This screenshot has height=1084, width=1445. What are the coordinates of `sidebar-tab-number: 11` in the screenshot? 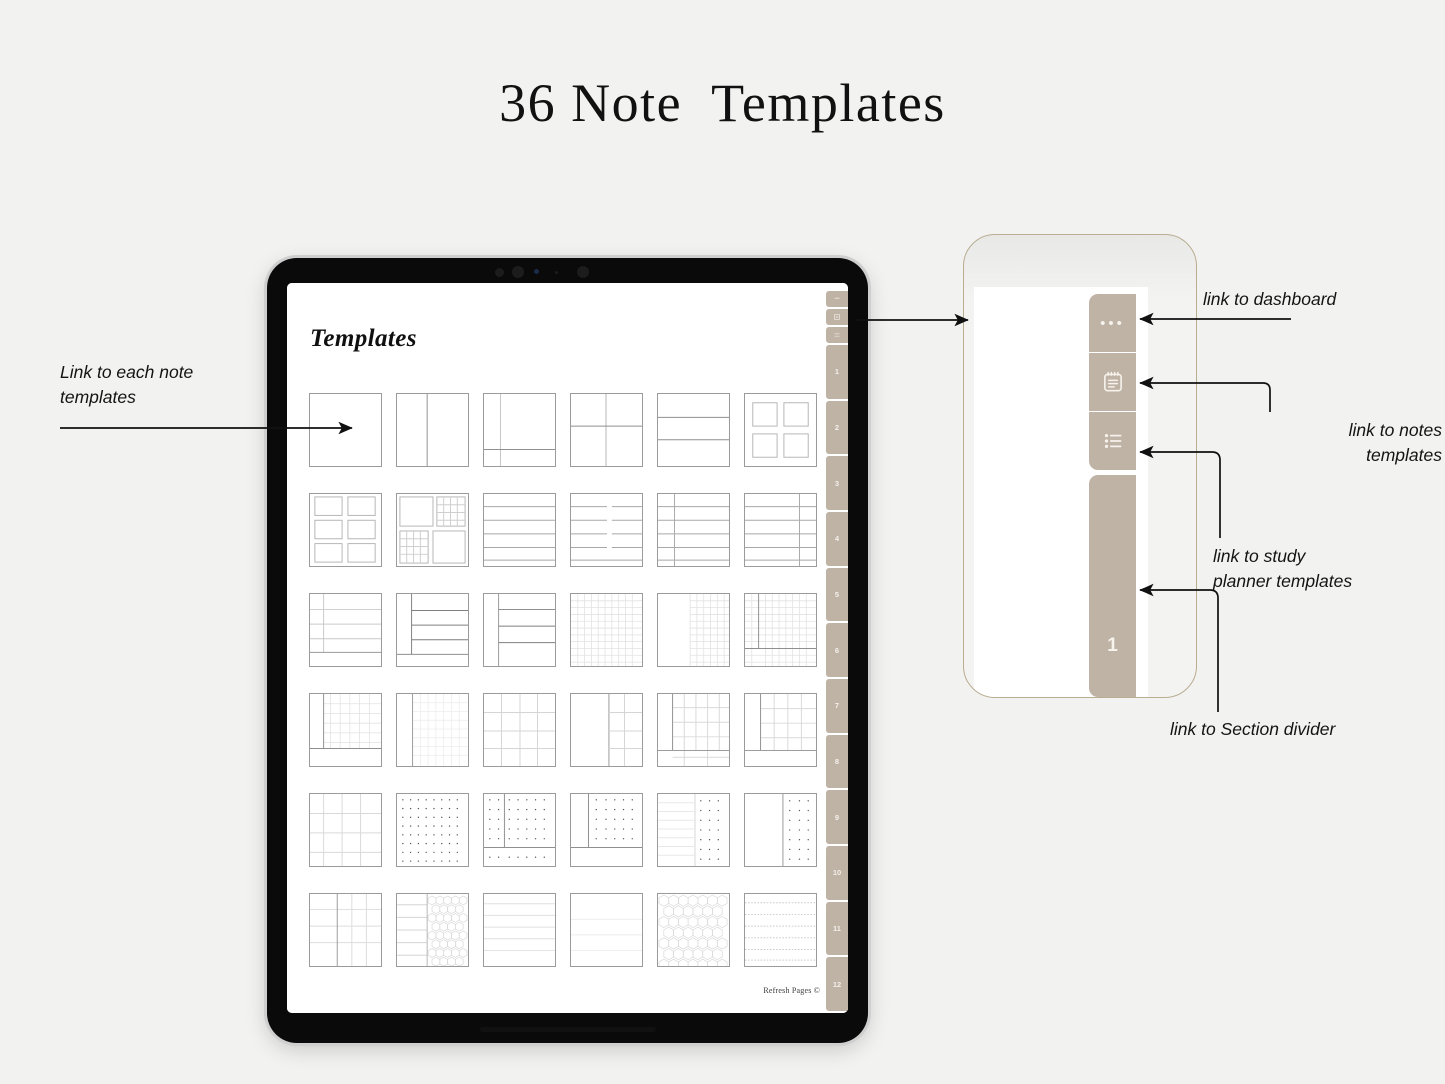 It's located at (837, 928).